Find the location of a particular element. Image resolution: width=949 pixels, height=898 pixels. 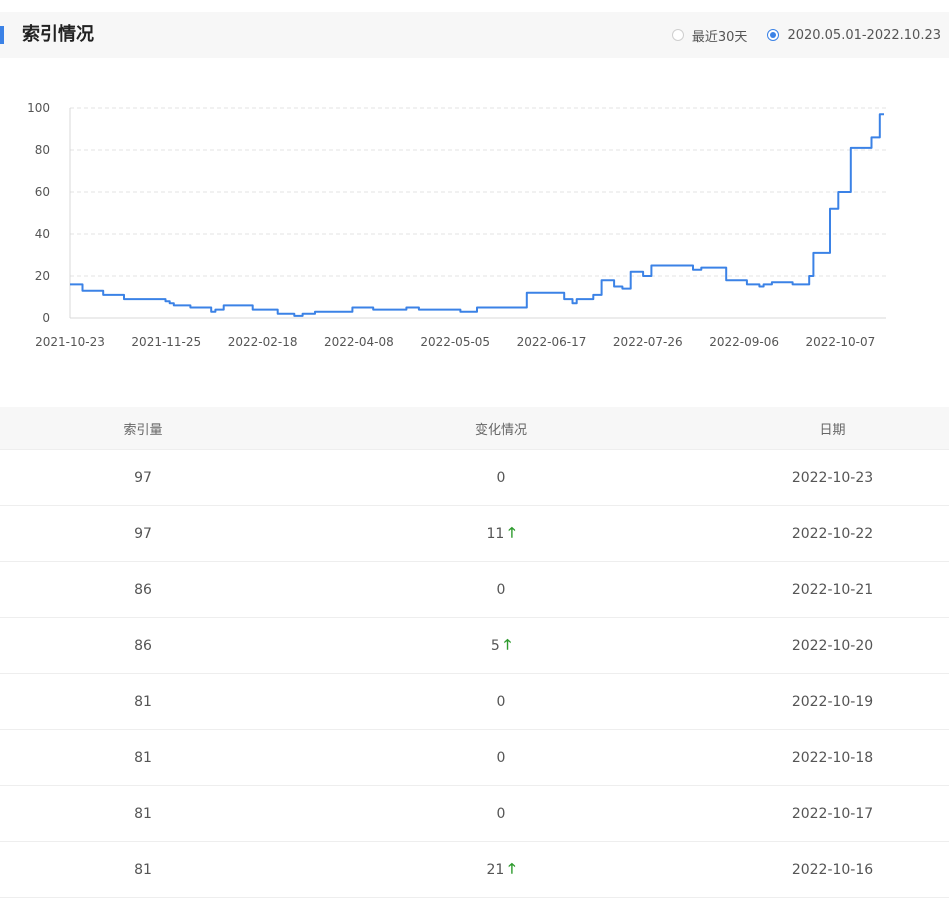

change-value: 11 is located at coordinates (495, 533).